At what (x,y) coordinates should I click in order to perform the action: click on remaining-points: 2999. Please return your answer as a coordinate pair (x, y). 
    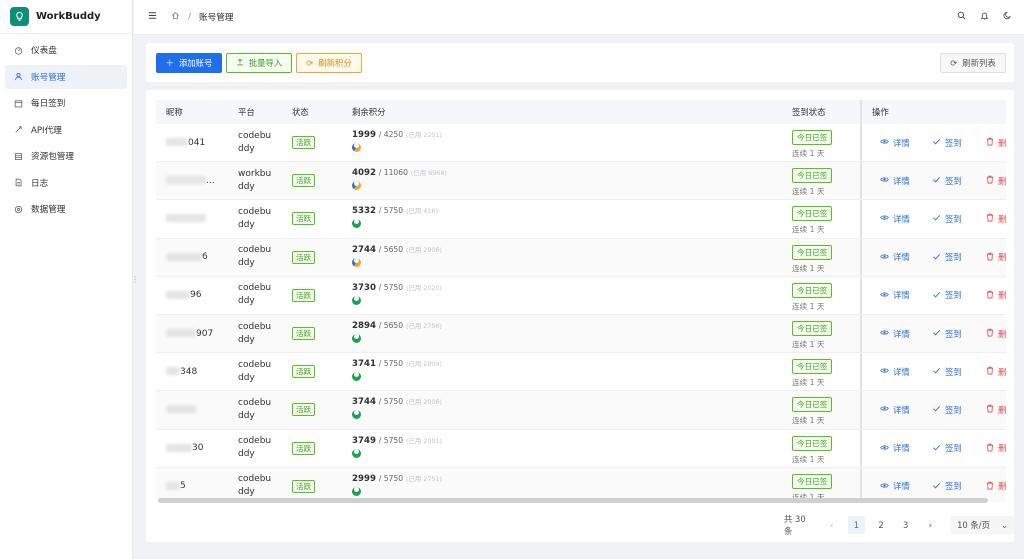
    Looking at the image, I should click on (364, 478).